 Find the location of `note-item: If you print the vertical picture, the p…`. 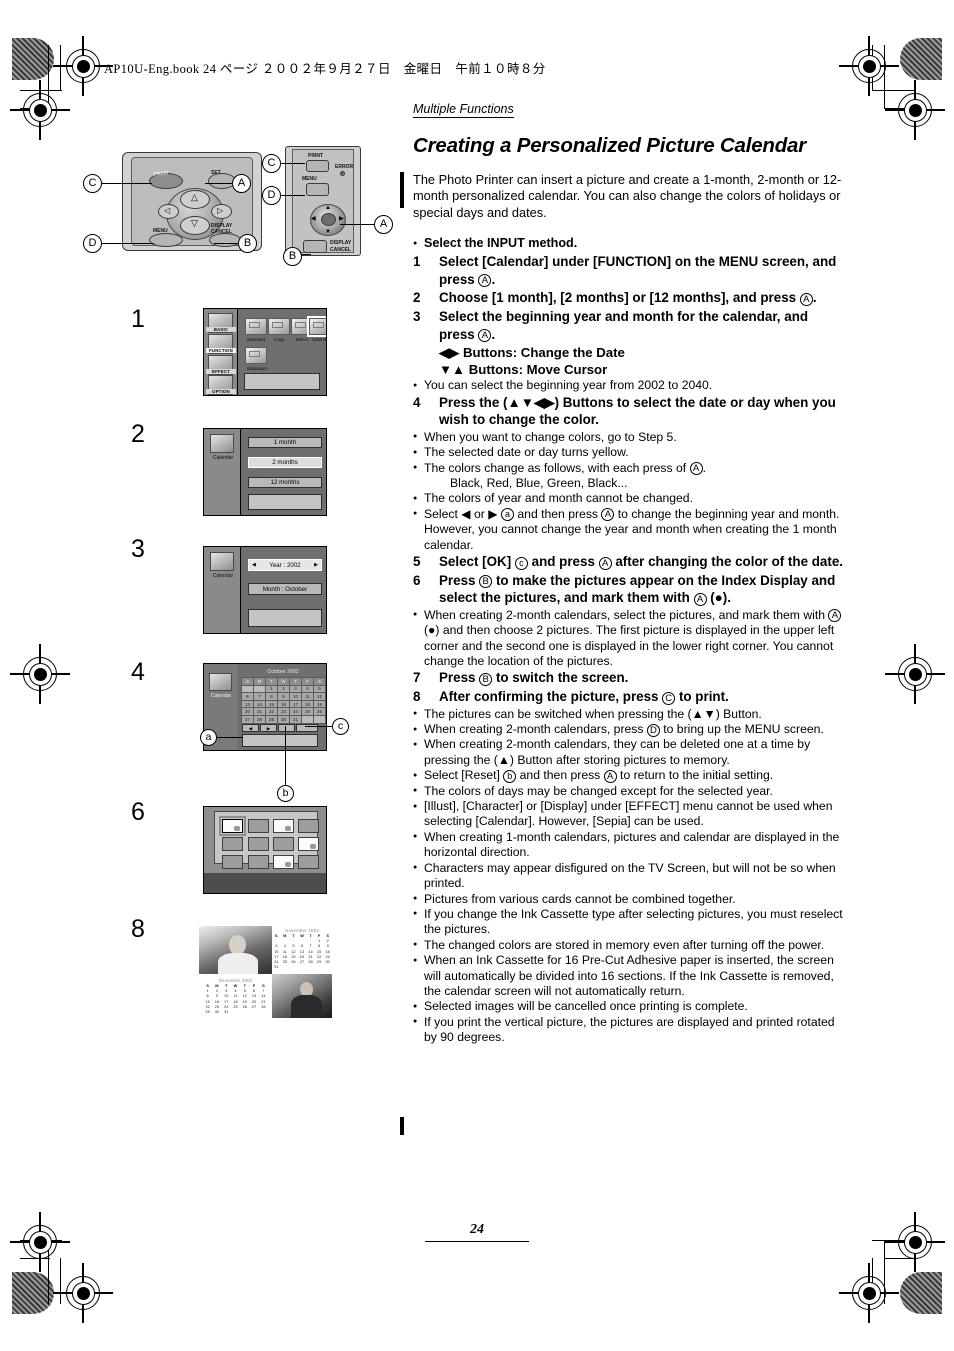

note-item: If you print the vertical picture, the p… is located at coordinates (629, 1030).